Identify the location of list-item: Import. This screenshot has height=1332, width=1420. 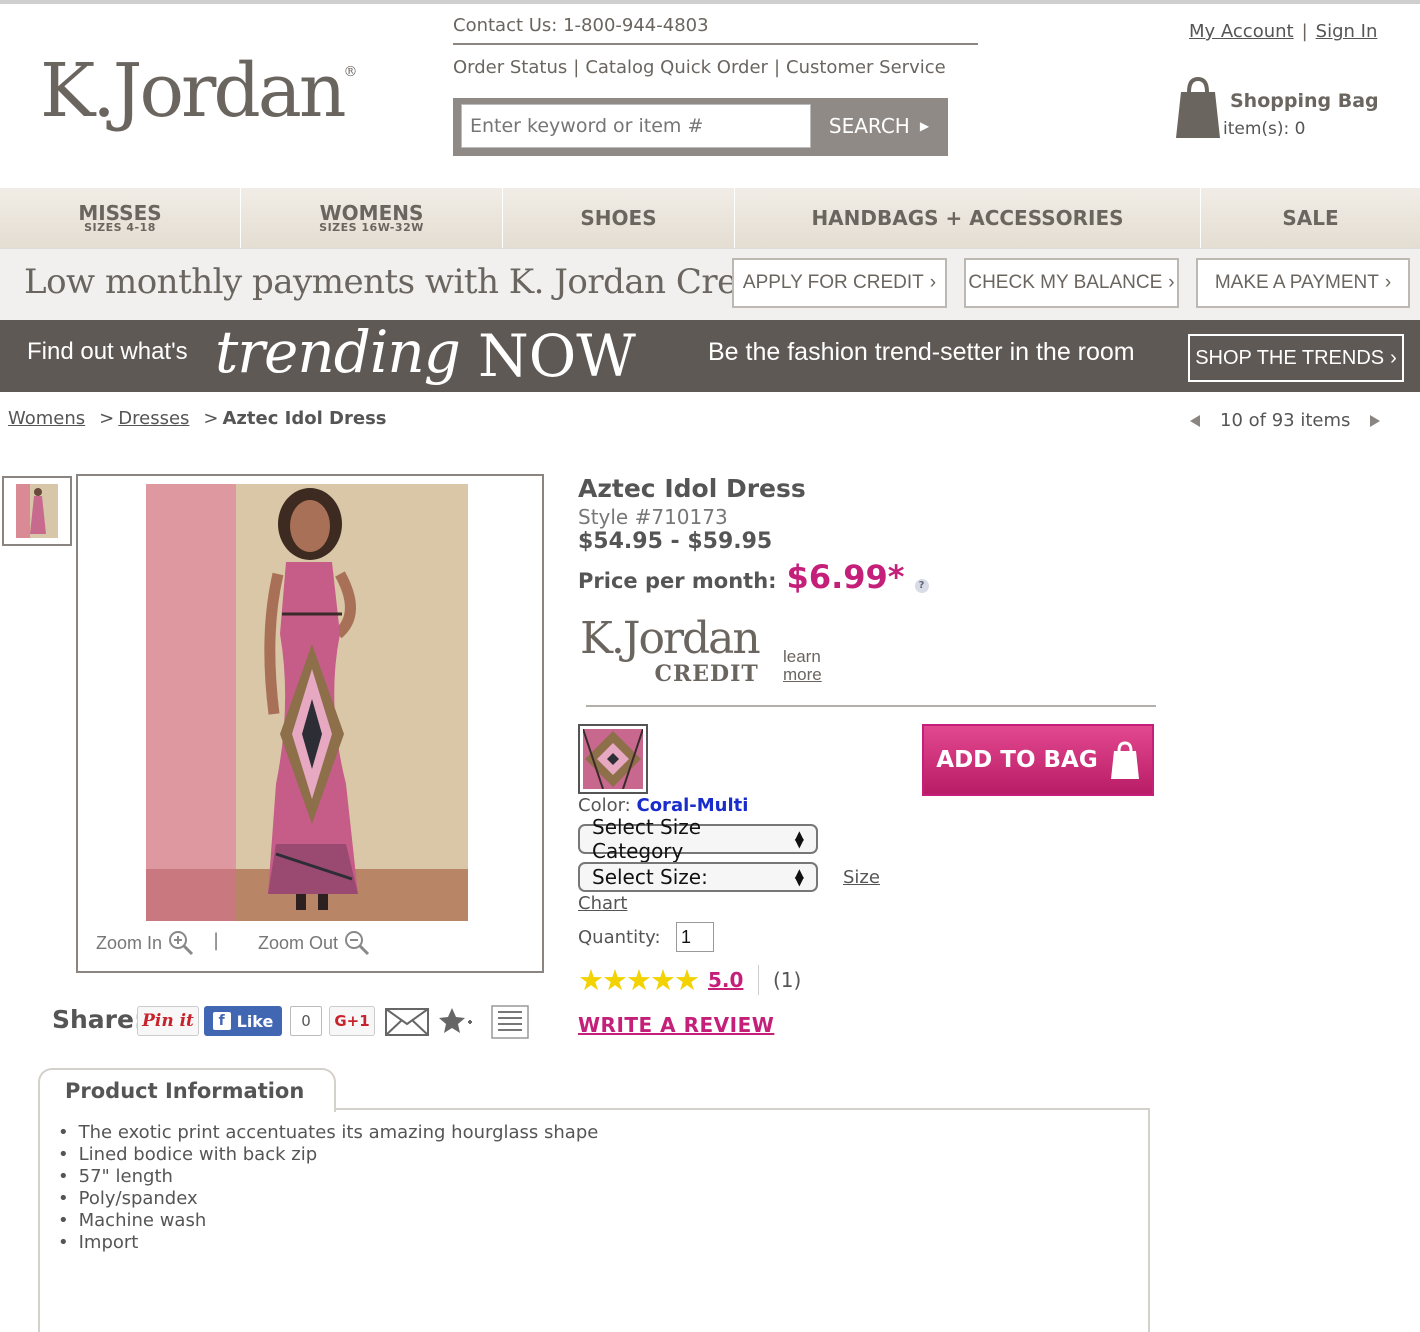
(328, 1243).